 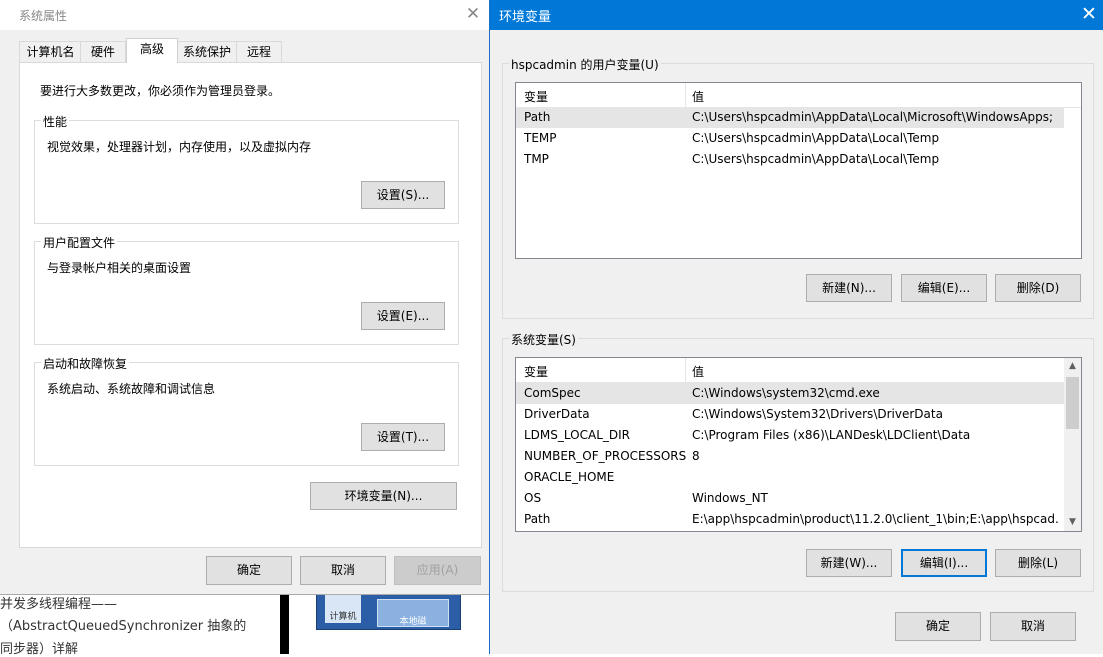 I want to click on list-row: OS Windows_NT, so click(x=790, y=498).